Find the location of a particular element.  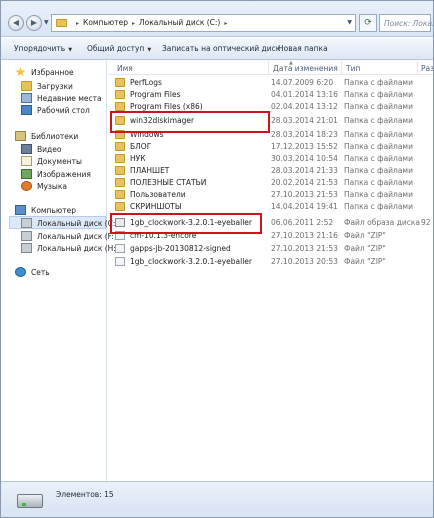

file-date: 20.02.2014 21:53 is located at coordinates (304, 182).